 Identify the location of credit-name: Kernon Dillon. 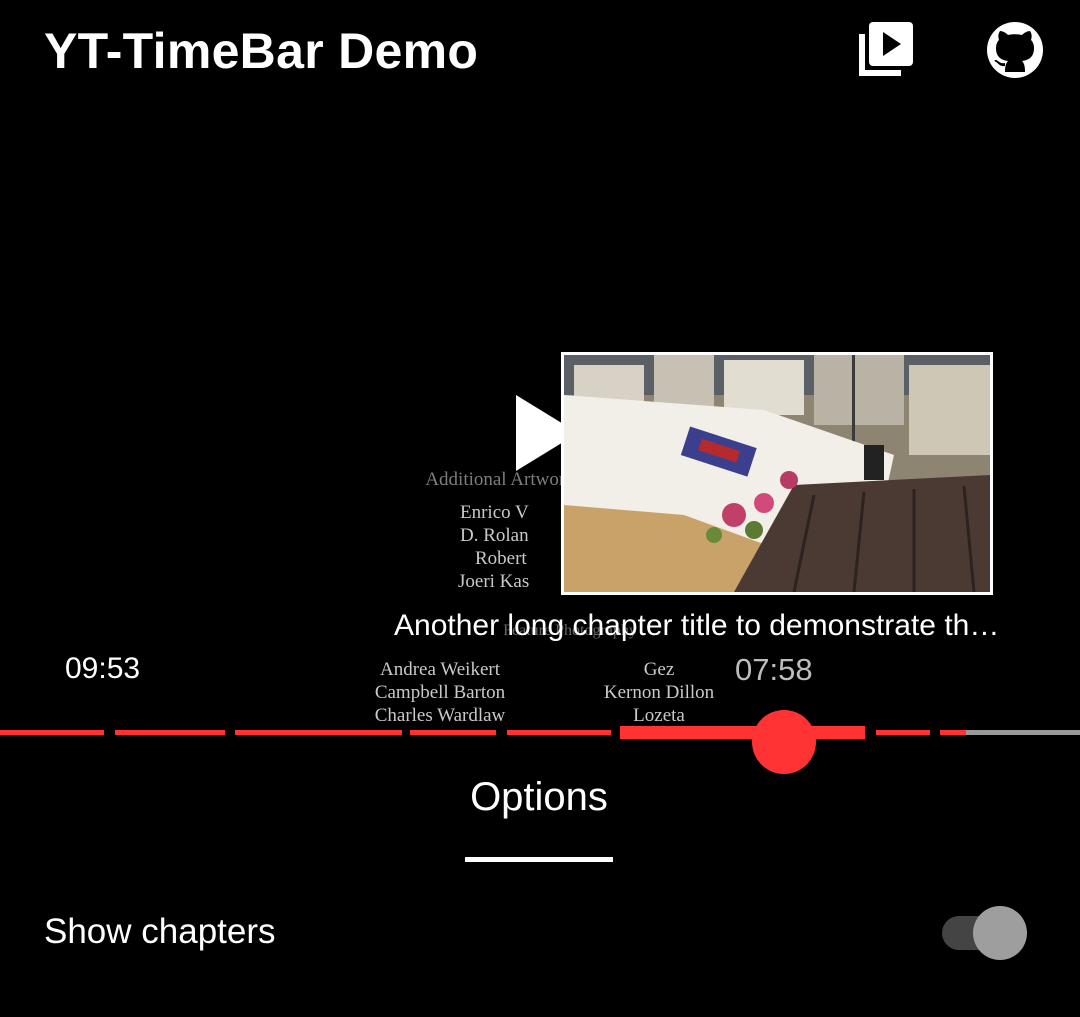
(659, 692).